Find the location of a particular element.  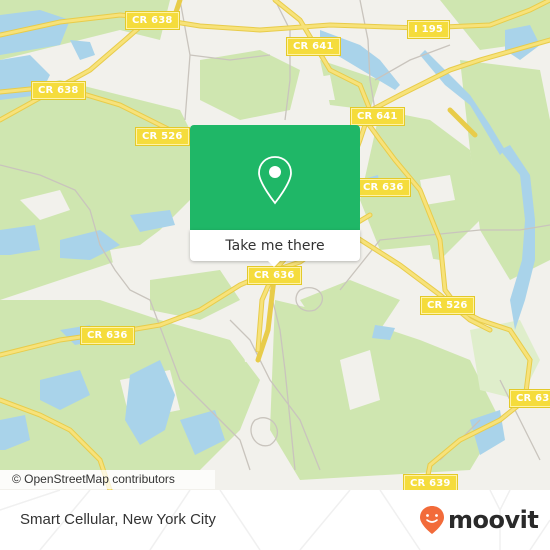

map-pin-icon is located at coordinates (275, 180).